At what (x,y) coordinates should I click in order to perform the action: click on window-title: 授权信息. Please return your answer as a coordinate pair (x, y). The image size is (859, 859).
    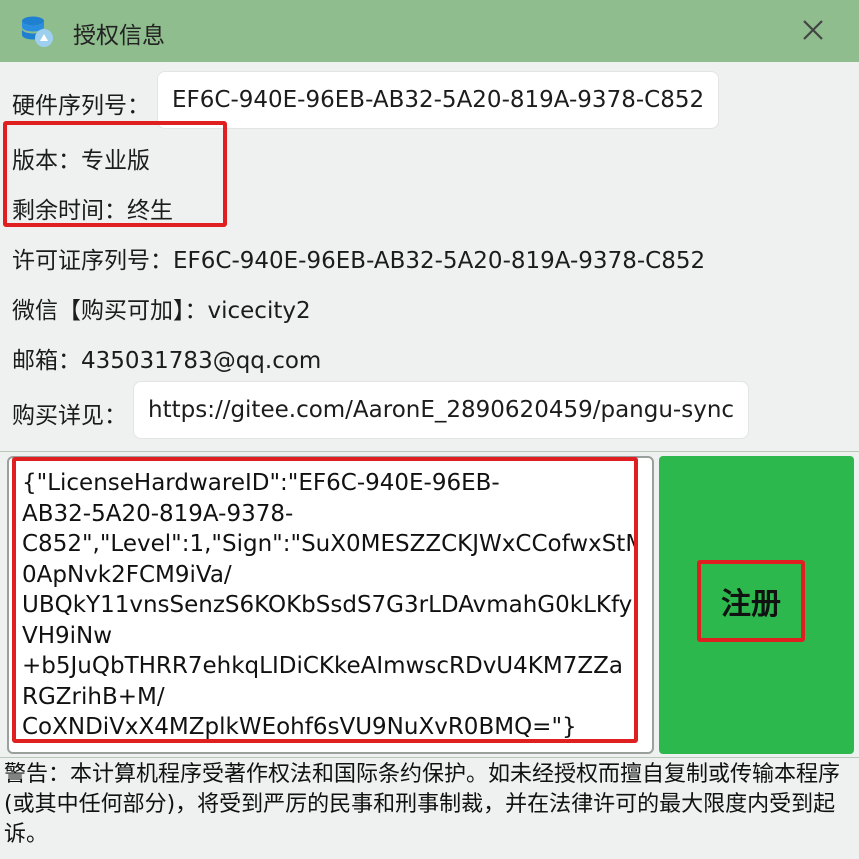
    Looking at the image, I should click on (119, 36).